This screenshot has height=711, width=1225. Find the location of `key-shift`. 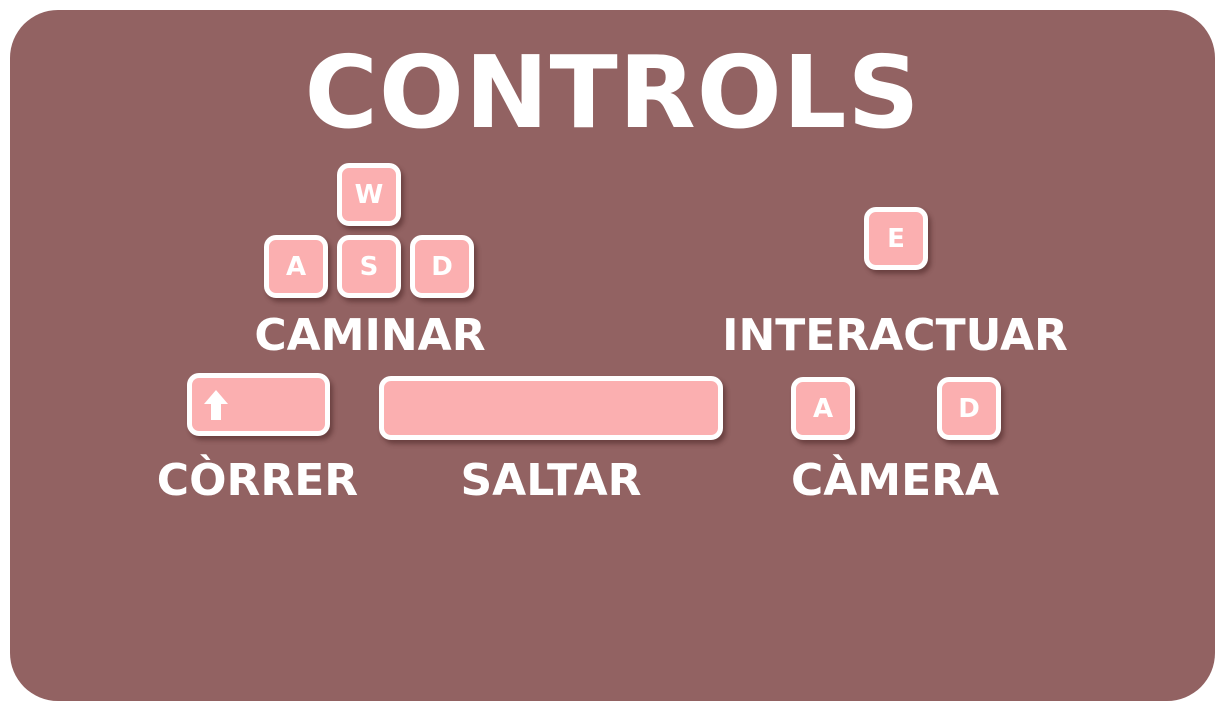

key-shift is located at coordinates (258, 404).